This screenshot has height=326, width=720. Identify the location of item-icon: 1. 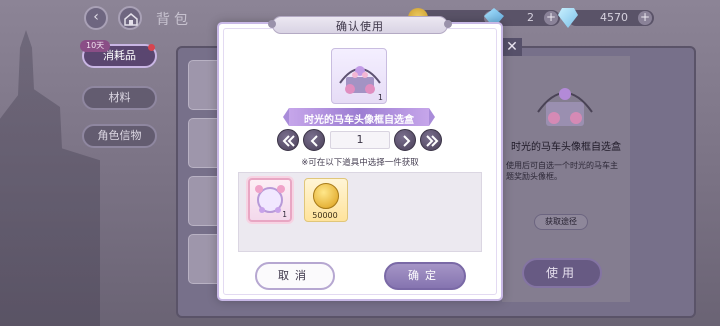
(359, 76).